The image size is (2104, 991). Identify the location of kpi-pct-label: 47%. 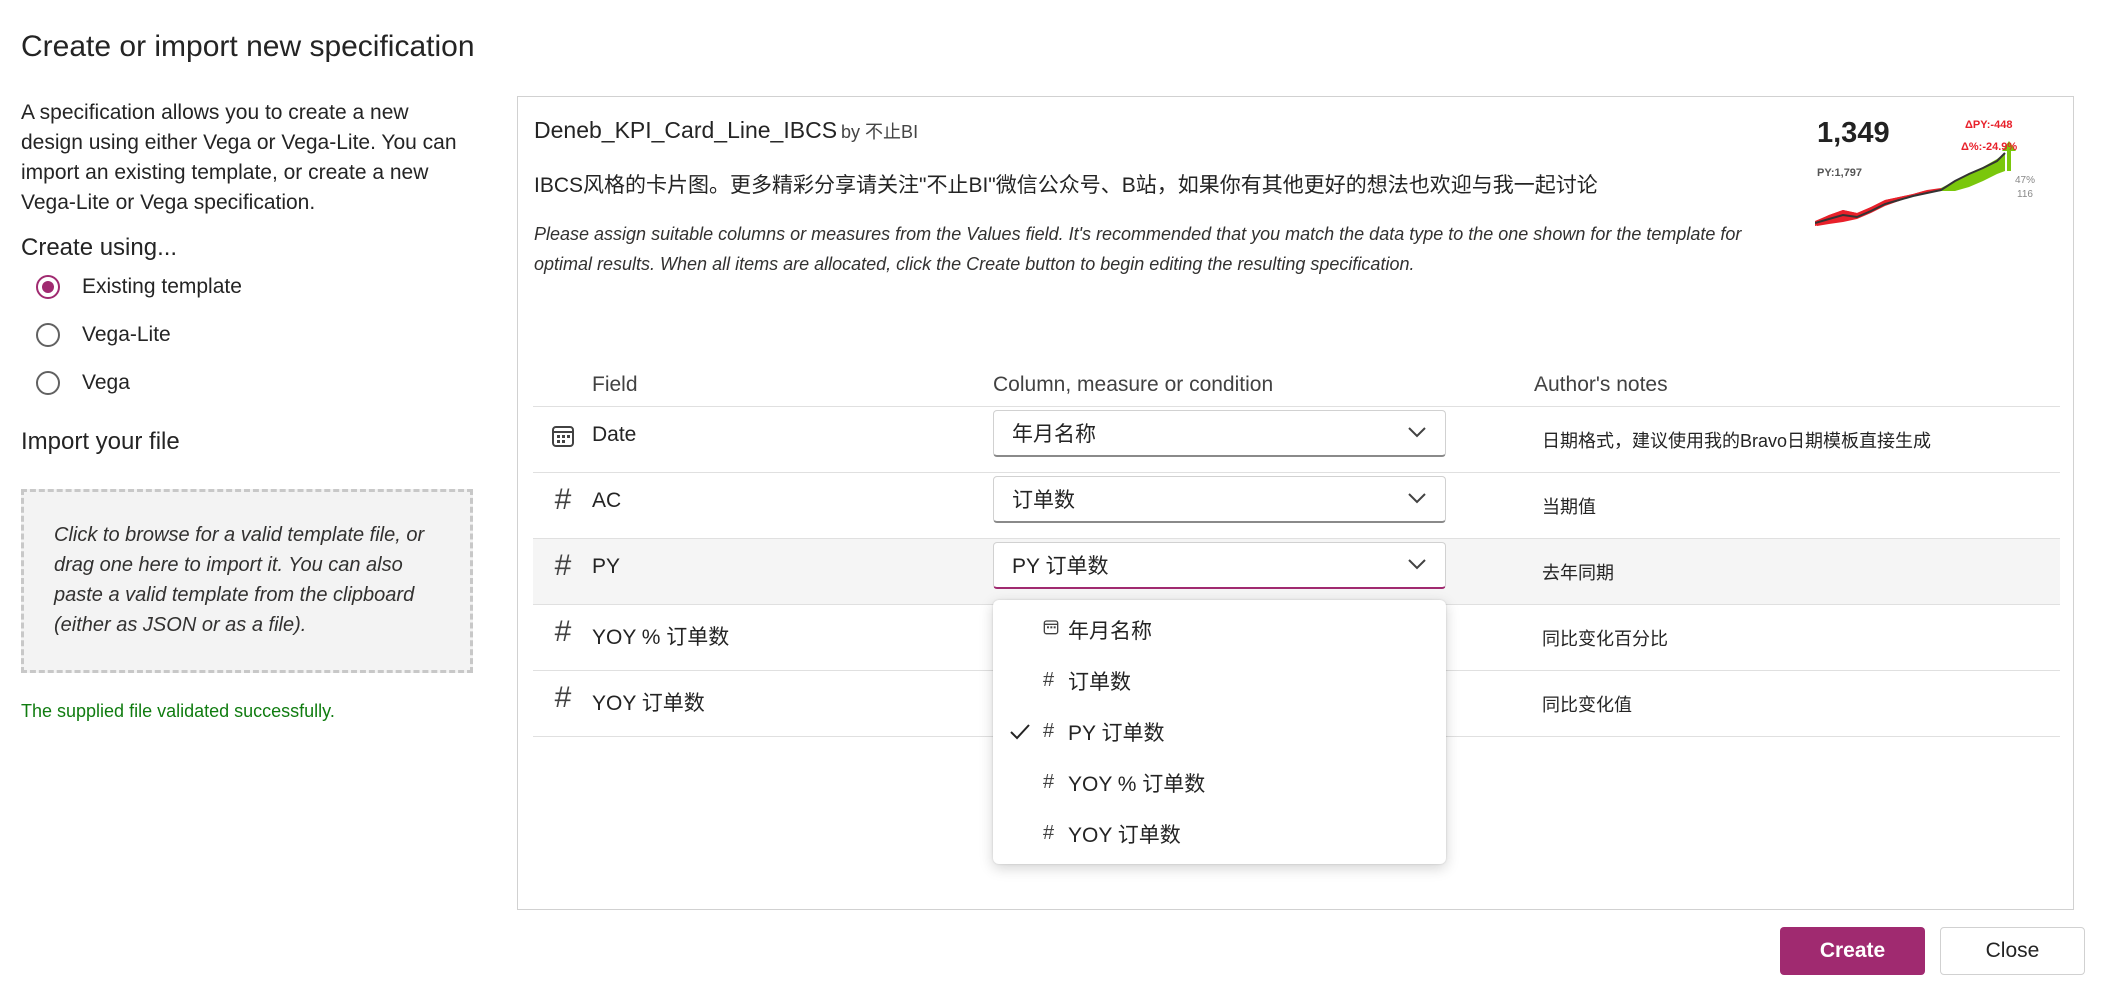
(2025, 180).